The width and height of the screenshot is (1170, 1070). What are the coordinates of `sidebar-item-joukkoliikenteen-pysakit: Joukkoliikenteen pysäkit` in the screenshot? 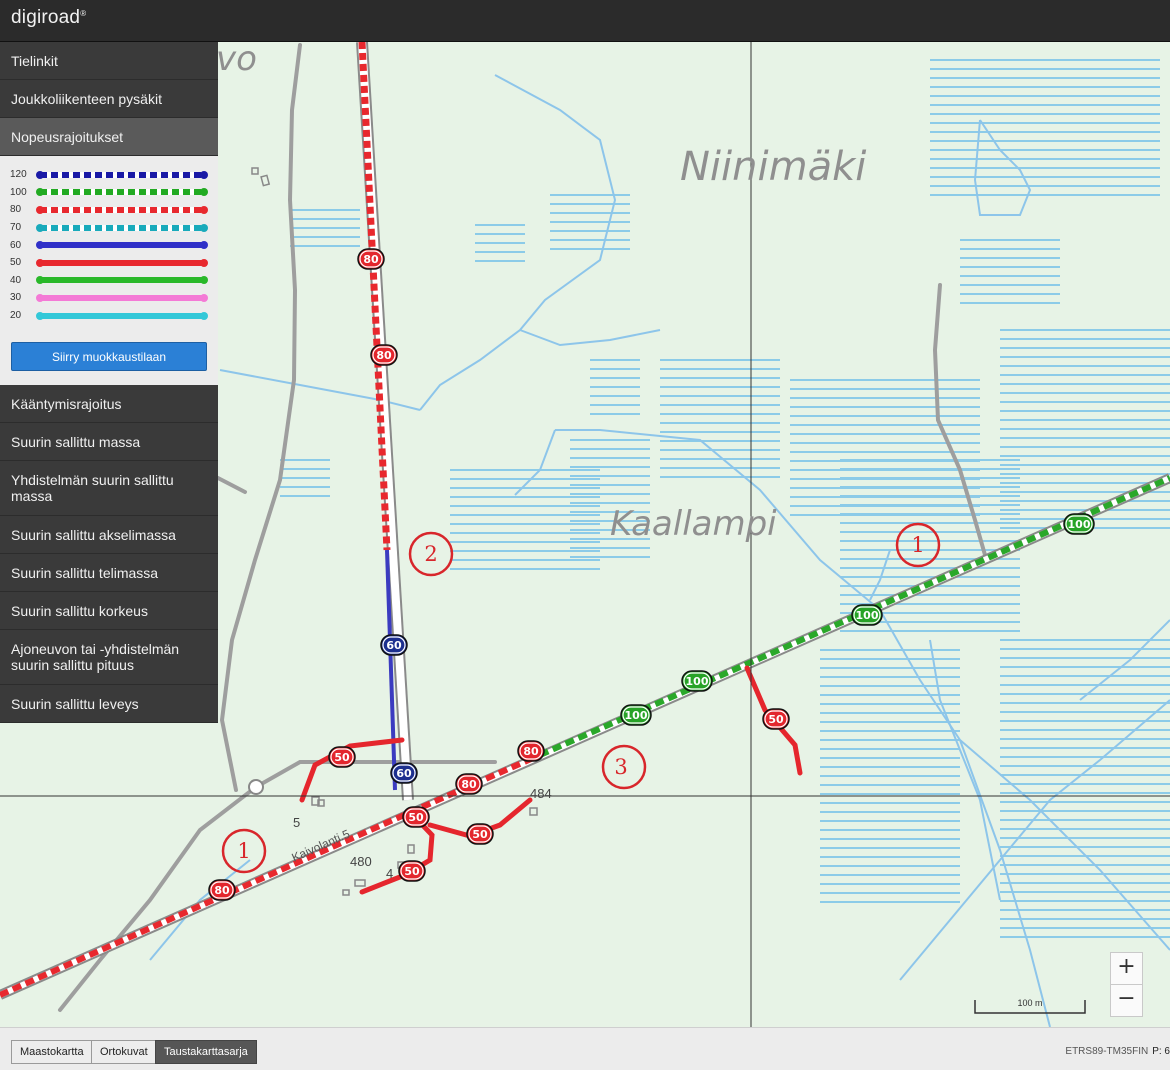 It's located at (109, 99).